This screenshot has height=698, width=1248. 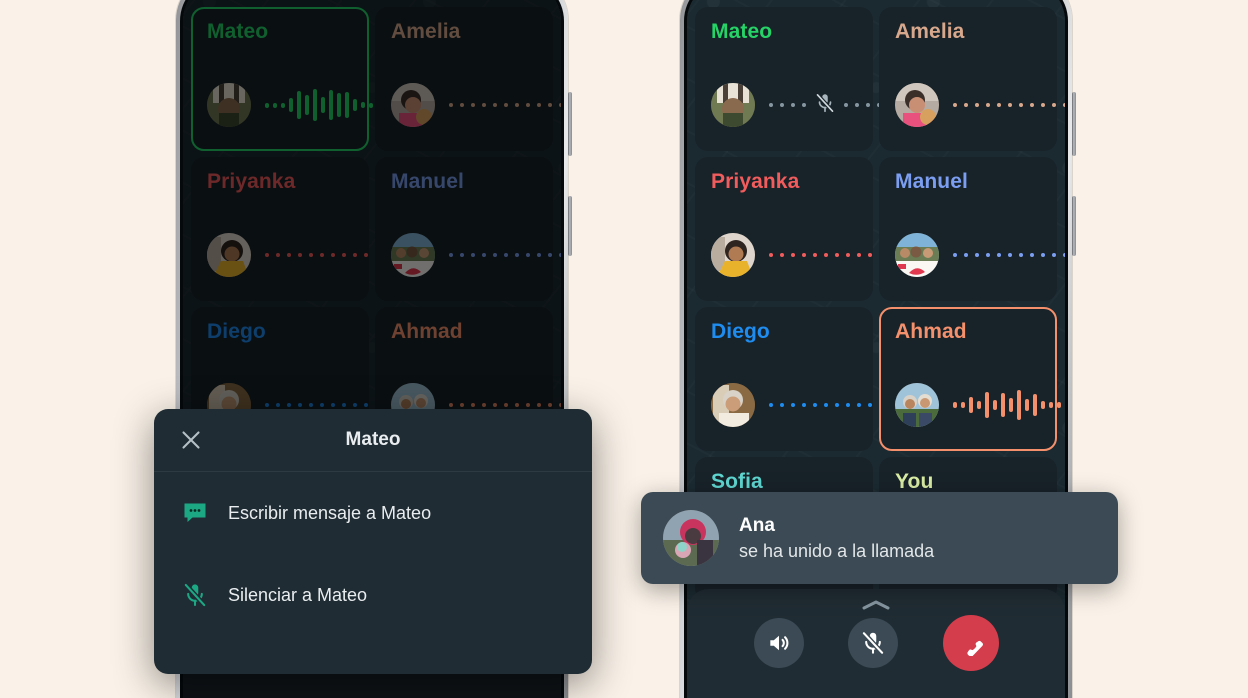 I want to click on speaker-icon, so click(x=778, y=643).